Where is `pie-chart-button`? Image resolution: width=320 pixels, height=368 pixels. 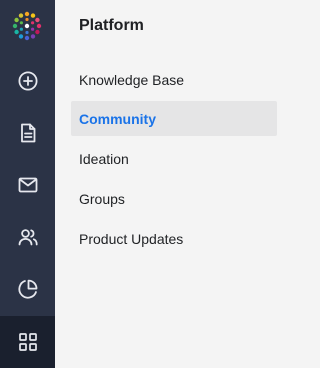 pie-chart-button is located at coordinates (27, 289).